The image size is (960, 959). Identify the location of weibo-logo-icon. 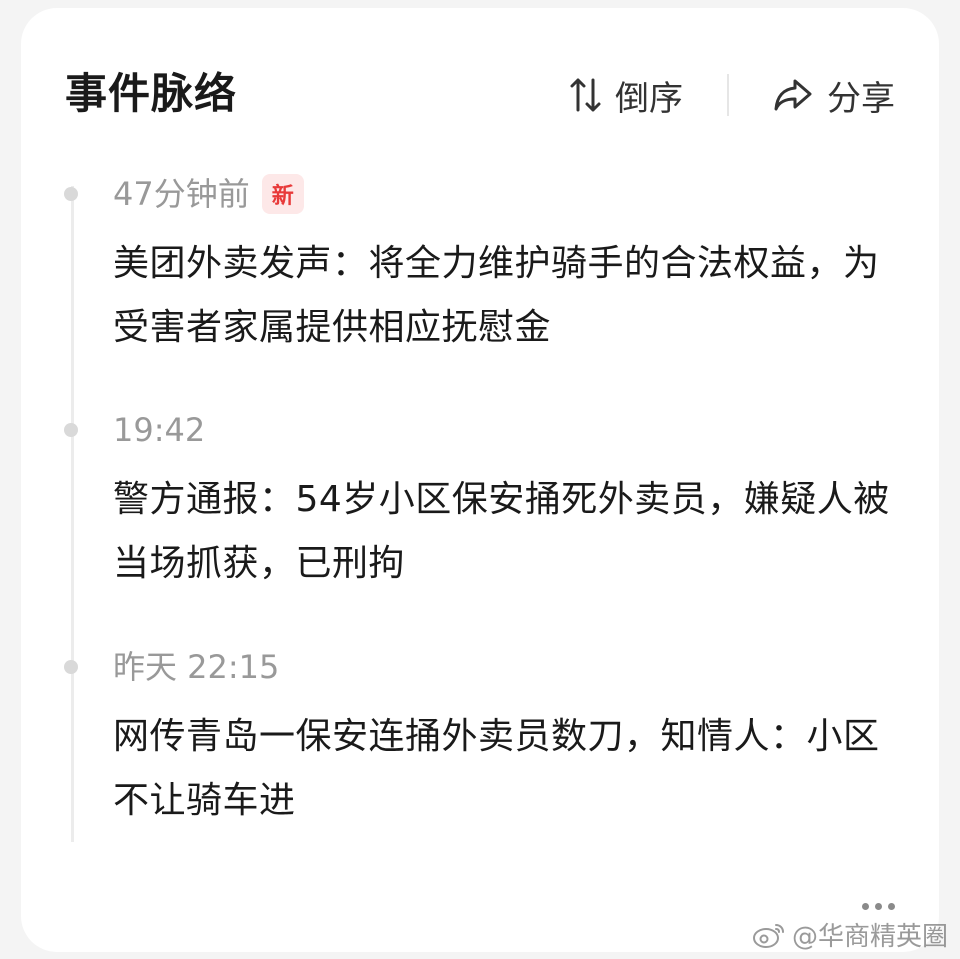
(768, 935).